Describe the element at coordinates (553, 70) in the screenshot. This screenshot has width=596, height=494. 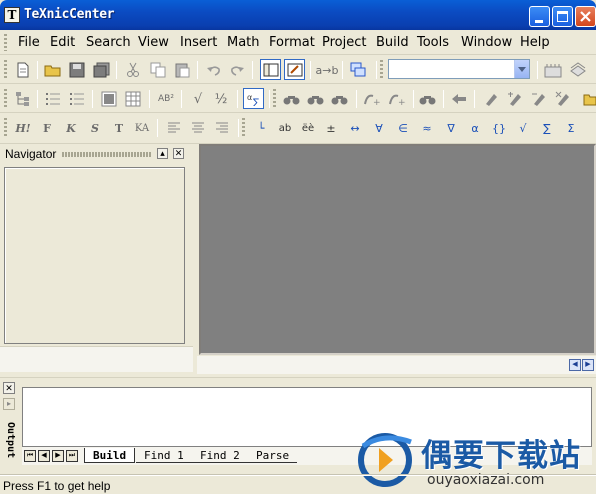
I see `build-icon` at that location.